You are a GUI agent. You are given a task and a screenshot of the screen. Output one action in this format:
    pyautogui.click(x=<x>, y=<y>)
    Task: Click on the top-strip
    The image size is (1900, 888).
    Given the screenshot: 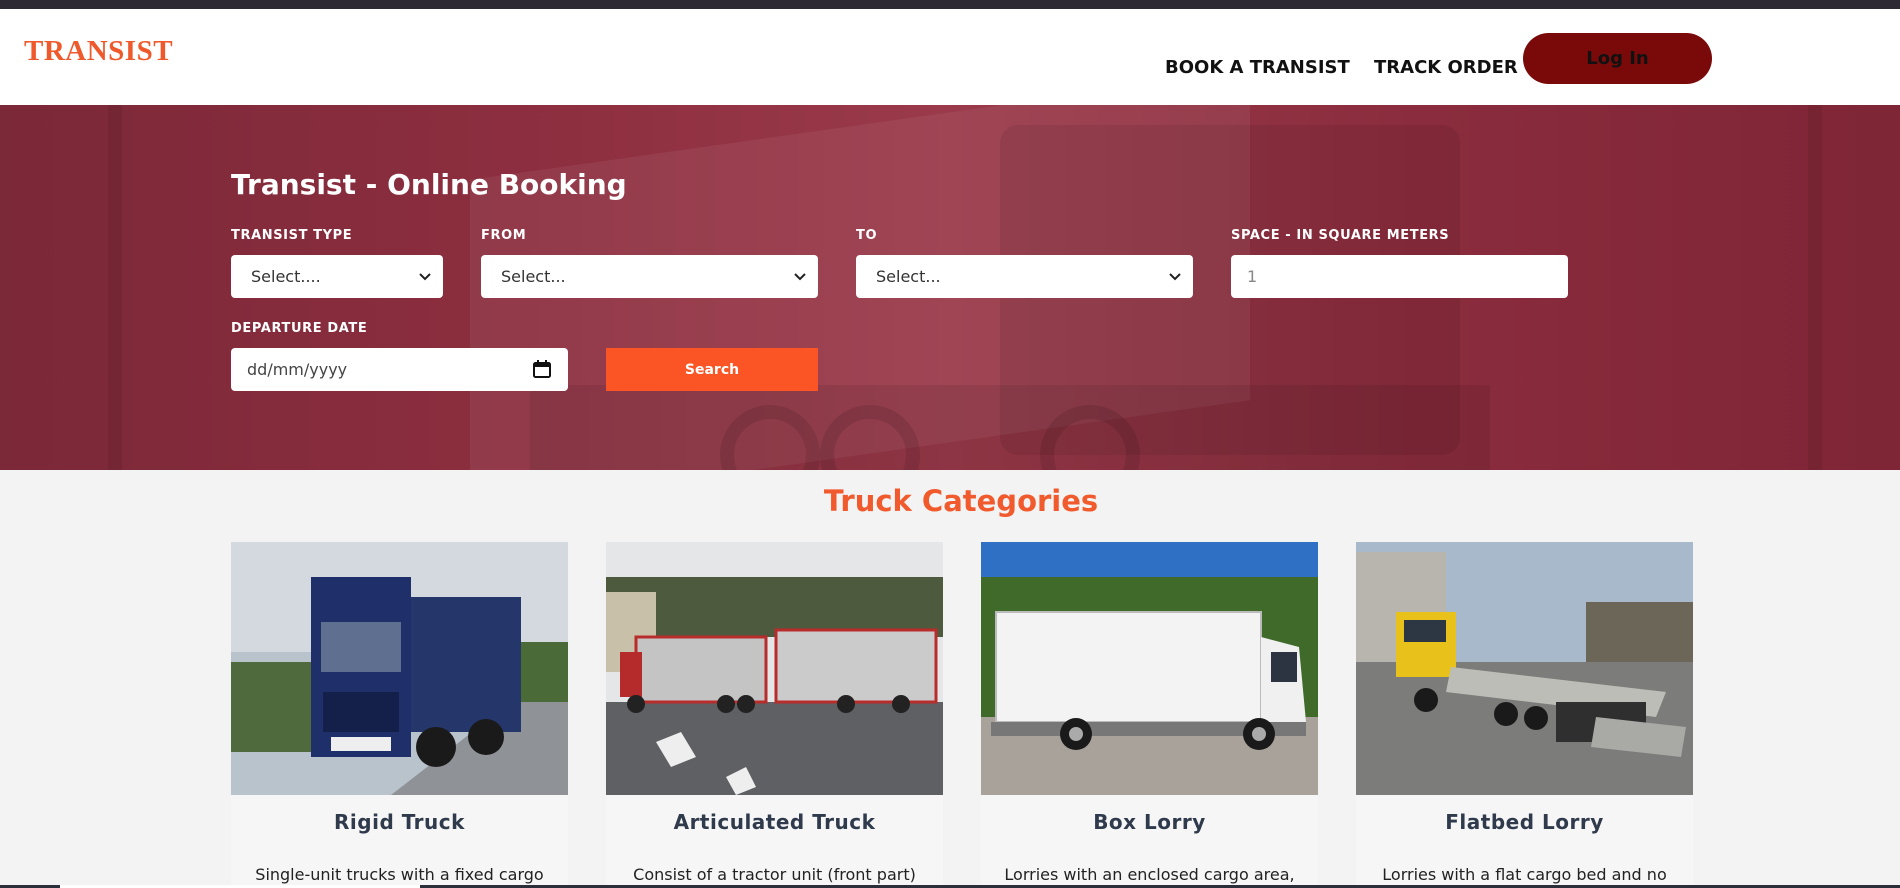 What is the action you would take?
    pyautogui.click(x=950, y=4)
    